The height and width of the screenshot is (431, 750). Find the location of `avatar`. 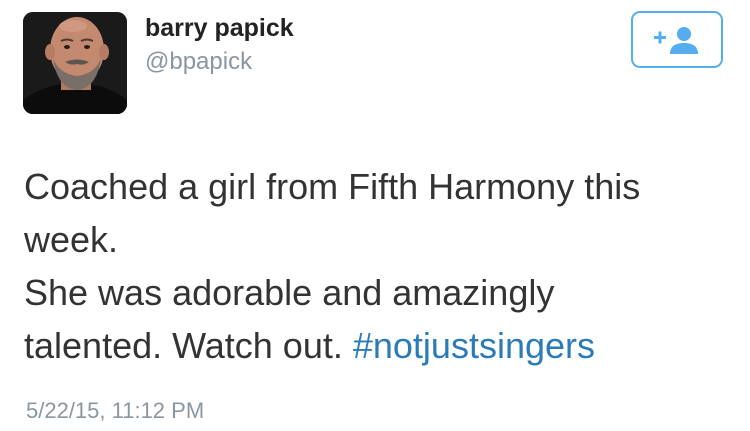

avatar is located at coordinates (75, 63).